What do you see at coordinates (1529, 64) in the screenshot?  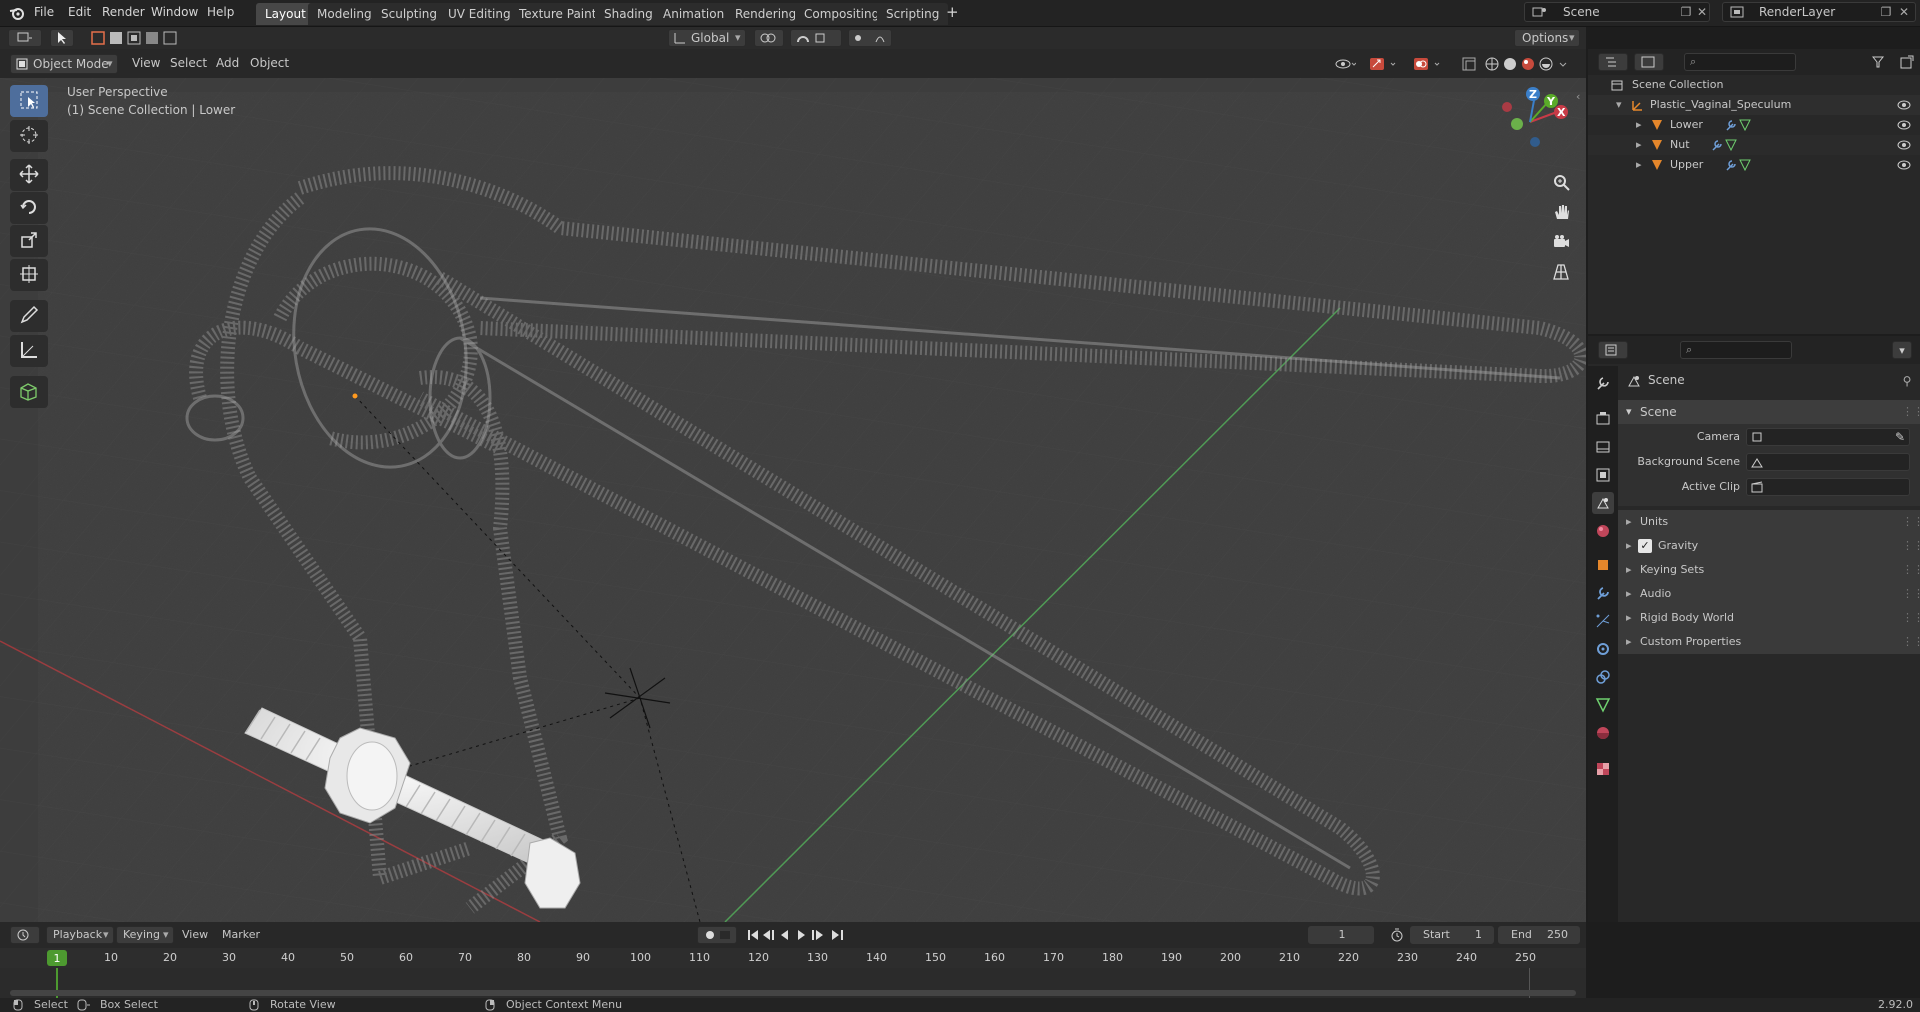 I see `shading-mode-icons` at bounding box center [1529, 64].